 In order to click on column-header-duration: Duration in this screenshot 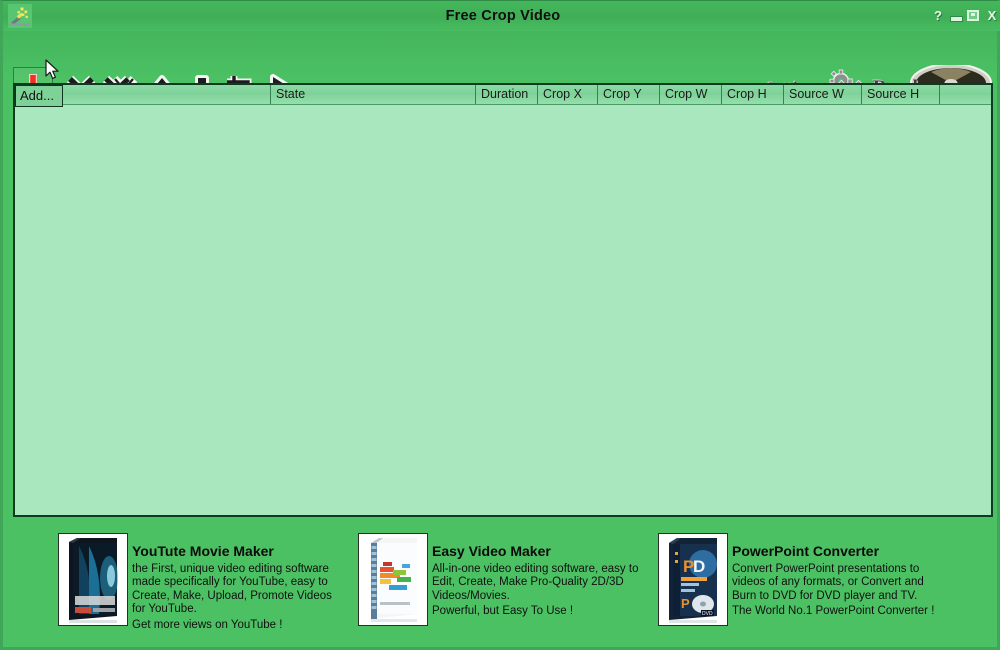, I will do `click(505, 94)`.